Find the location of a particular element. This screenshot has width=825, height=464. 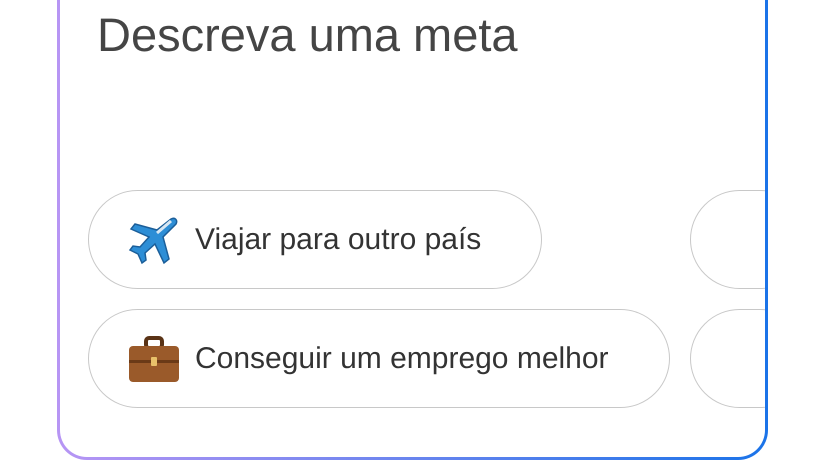

goal-input-field: Descreva uma meta is located at coordinates (427, 47).